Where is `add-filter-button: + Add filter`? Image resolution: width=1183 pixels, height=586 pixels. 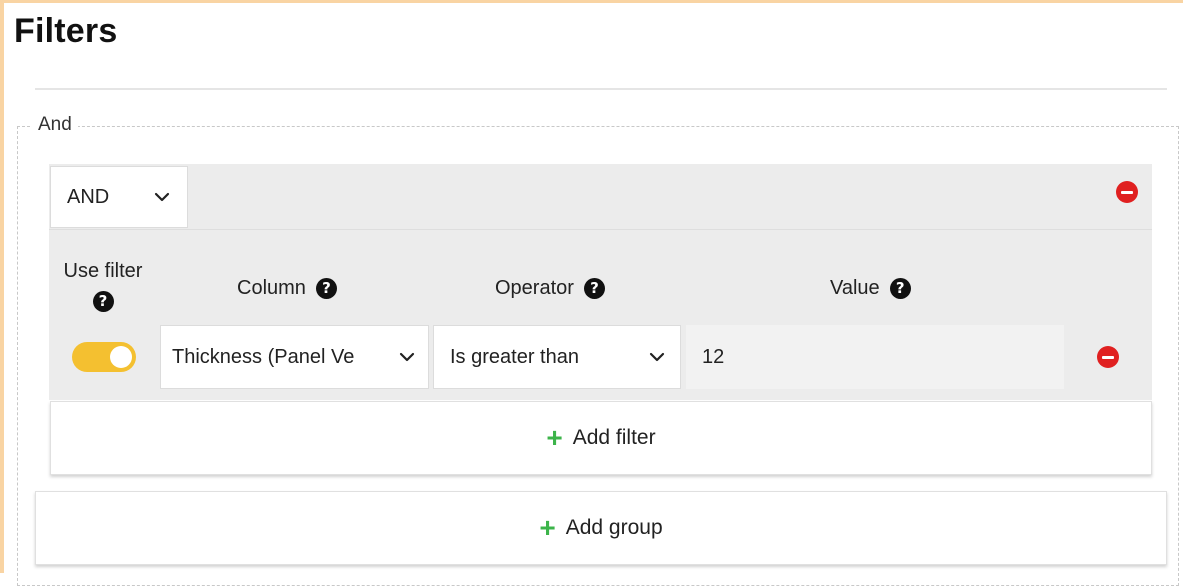
add-filter-button: + Add filter is located at coordinates (601, 438).